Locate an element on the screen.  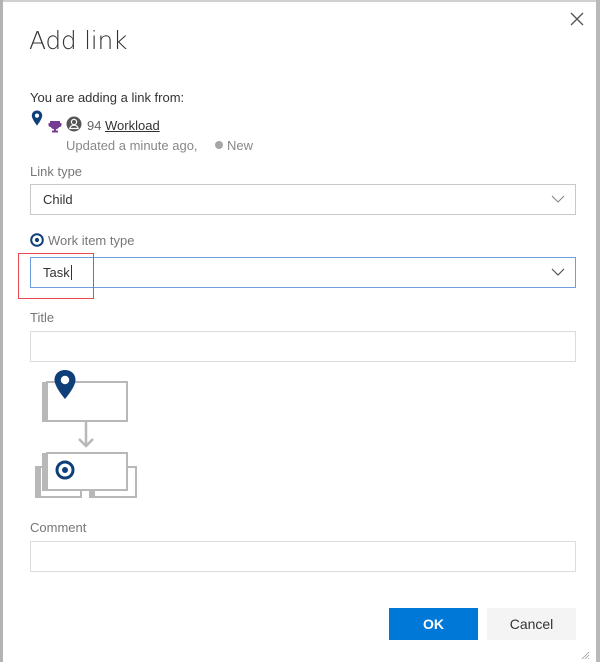
trophy-icon is located at coordinates (55, 127).